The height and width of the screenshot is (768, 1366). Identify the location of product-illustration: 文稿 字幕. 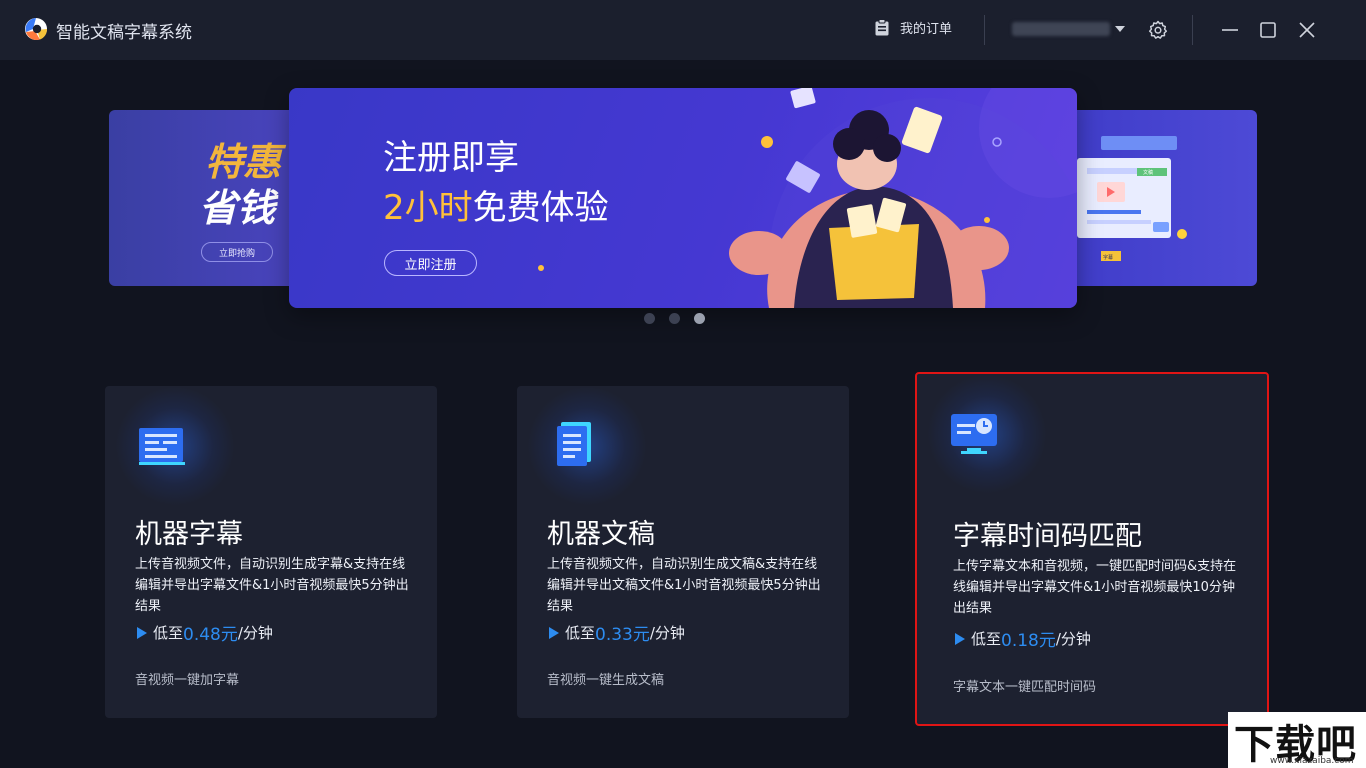
(1132, 198).